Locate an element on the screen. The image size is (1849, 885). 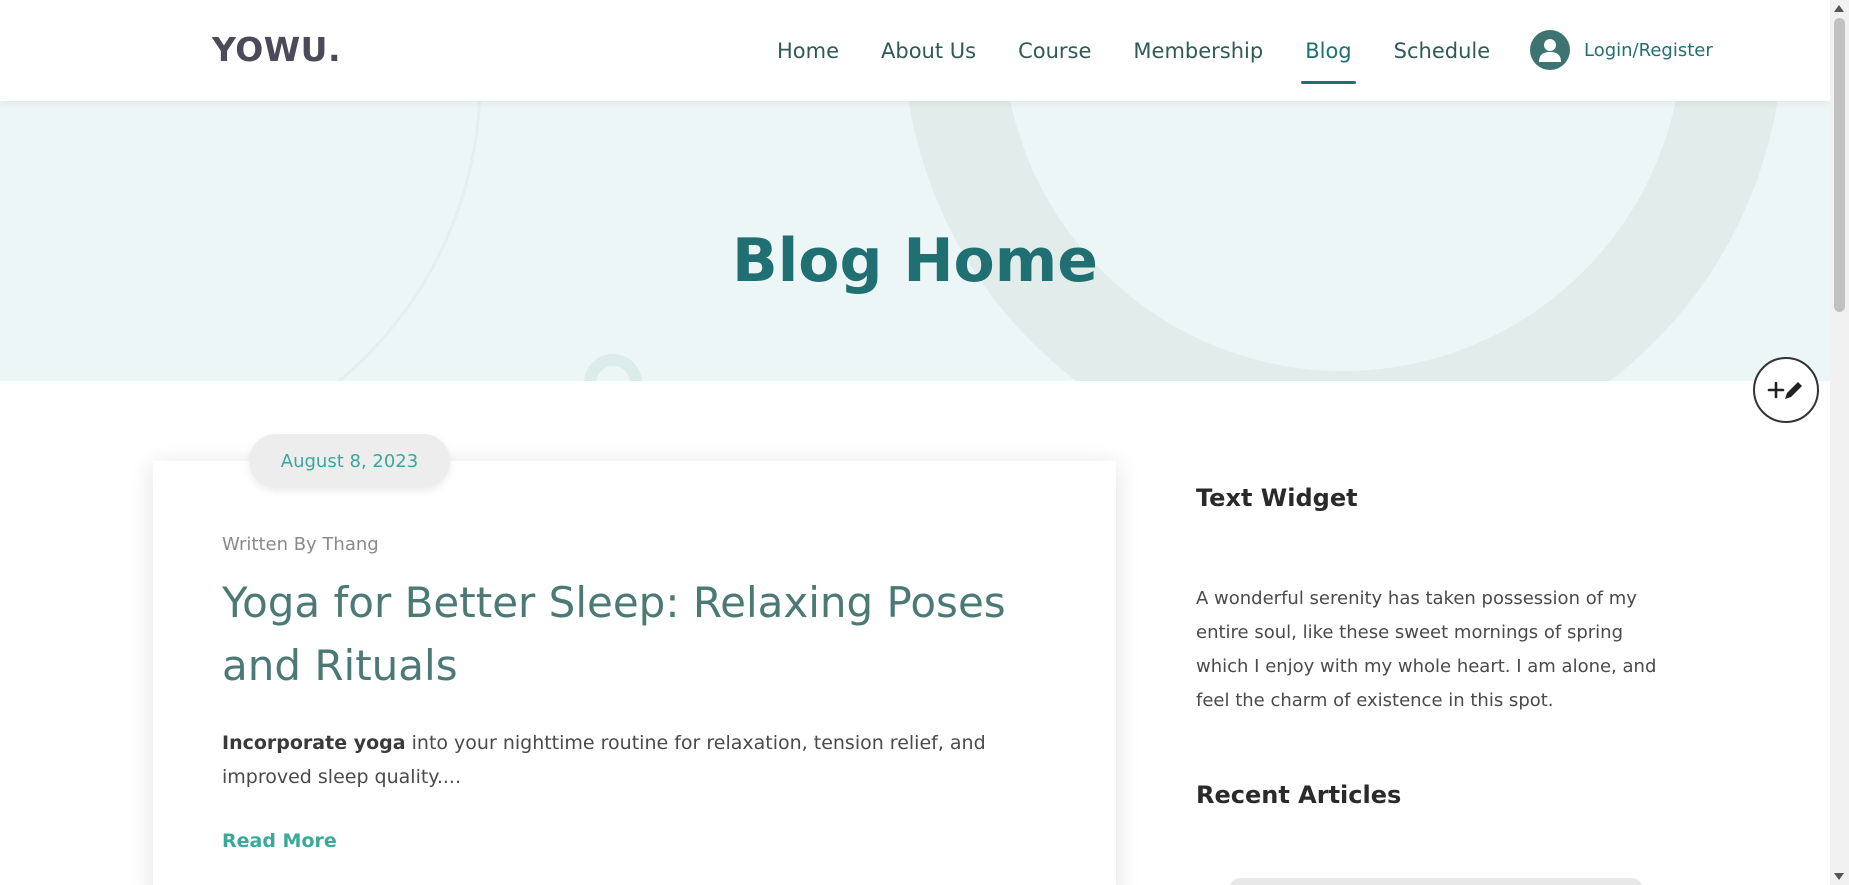
page-title: Blog Home is located at coordinates (914, 261).